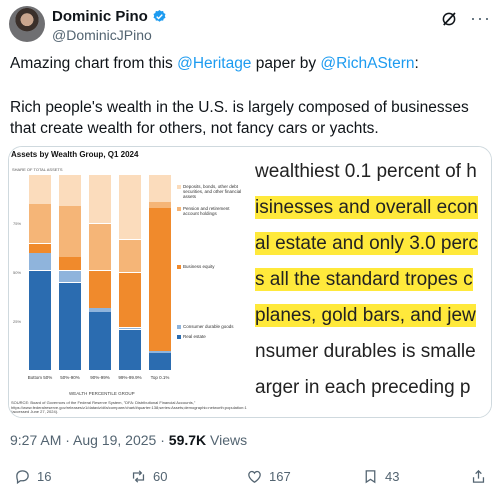 Image resolution: width=500 pixels, height=486 pixels. Describe the element at coordinates (40, 377) in the screenshot. I see `x-category-label: Bottom 50%` at that location.